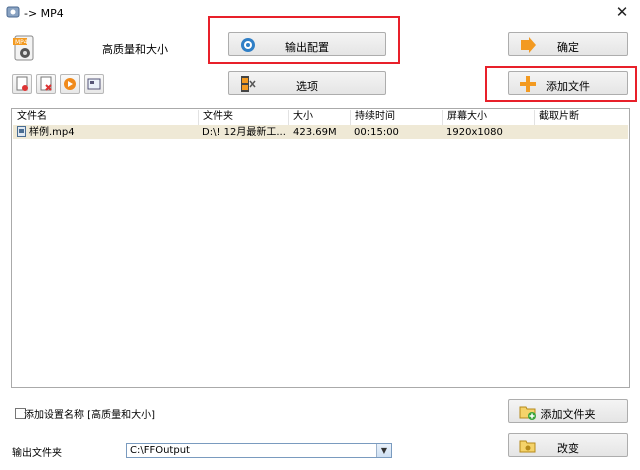  What do you see at coordinates (474, 132) in the screenshot?
I see `row-screen-size: 1920x1080` at bounding box center [474, 132].